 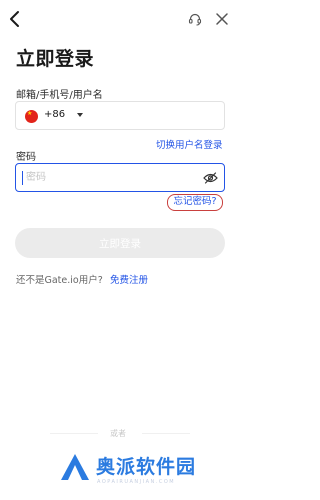 What do you see at coordinates (210, 178) in the screenshot?
I see `eye-off-icon` at bounding box center [210, 178].